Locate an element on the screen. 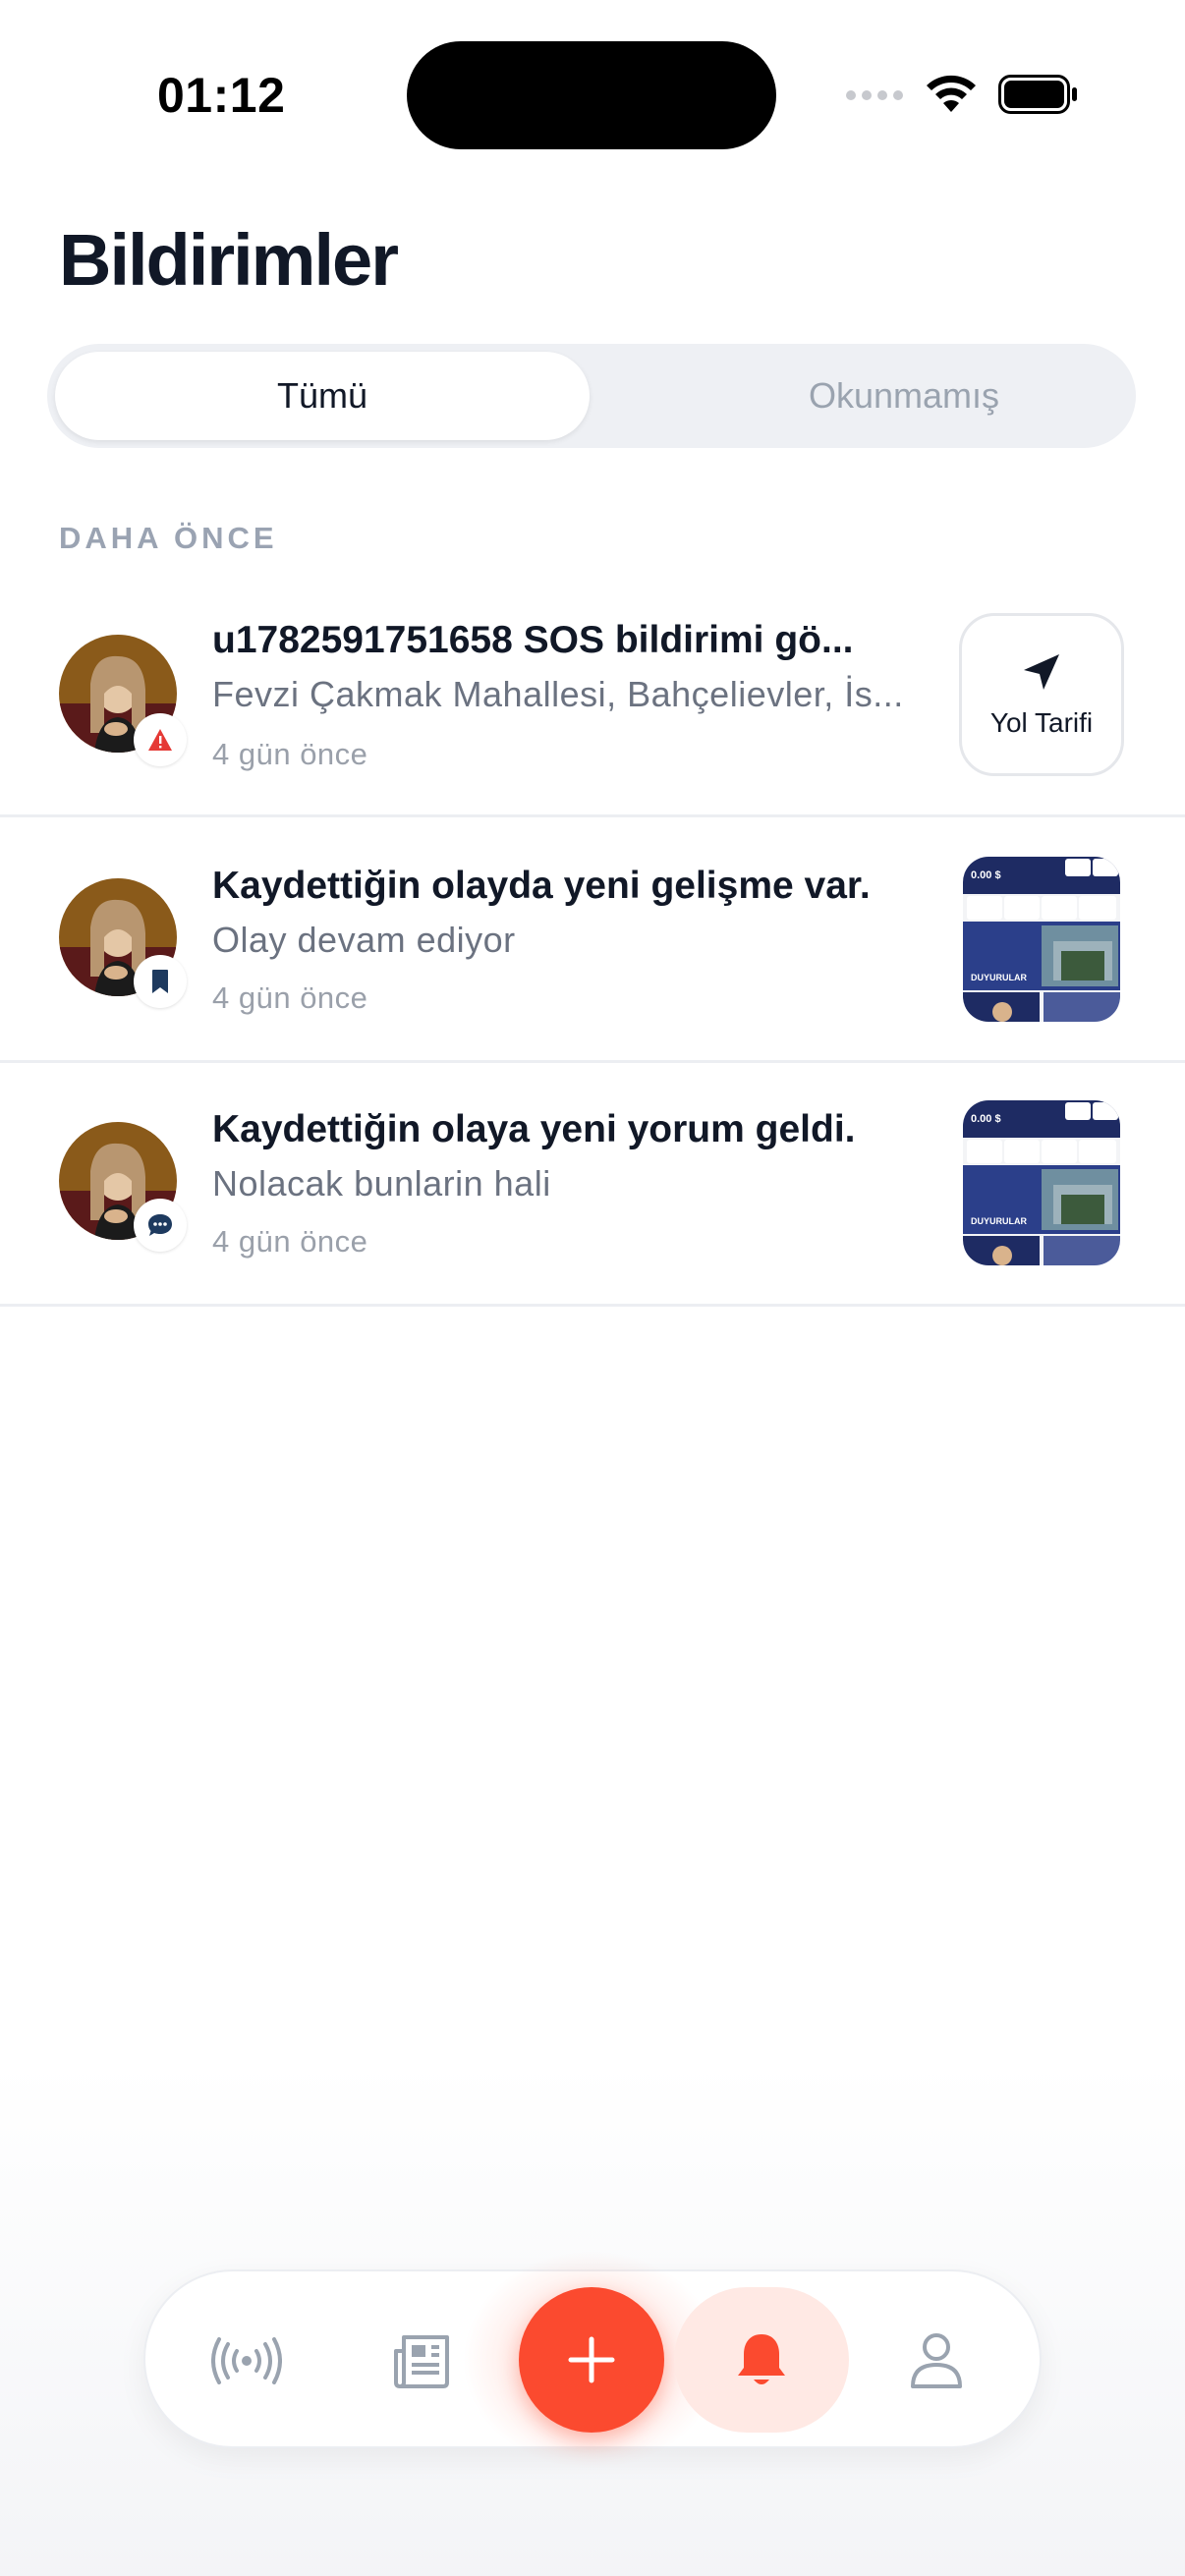 The width and height of the screenshot is (1185, 2576). status-icons is located at coordinates (963, 94).